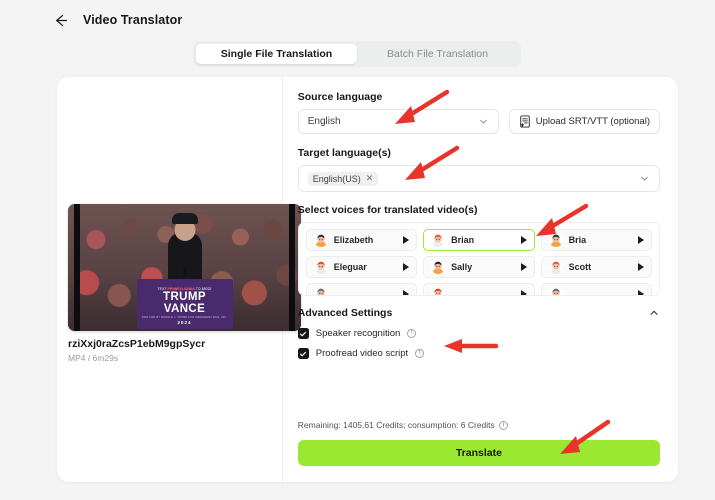  Describe the element at coordinates (93, 358) in the screenshot. I see `file-meta: MP4 / 6m29s` at that location.